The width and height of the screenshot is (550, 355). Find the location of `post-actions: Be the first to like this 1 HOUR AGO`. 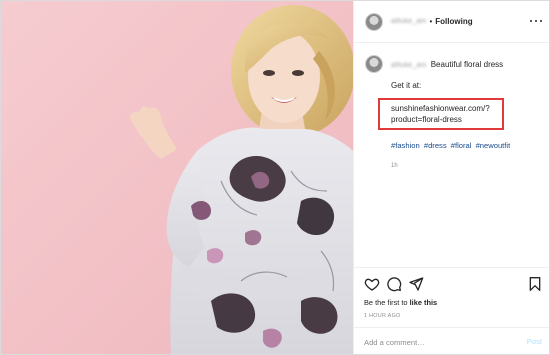

post-actions: Be the first to like this 1 HOUR AGO is located at coordinates (451, 297).